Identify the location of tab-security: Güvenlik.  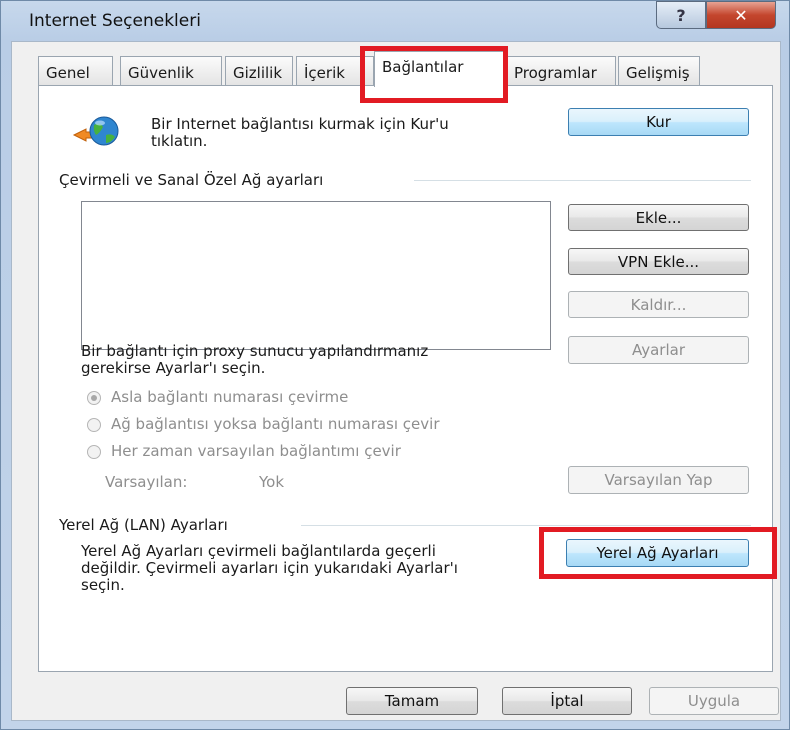
(171, 71).